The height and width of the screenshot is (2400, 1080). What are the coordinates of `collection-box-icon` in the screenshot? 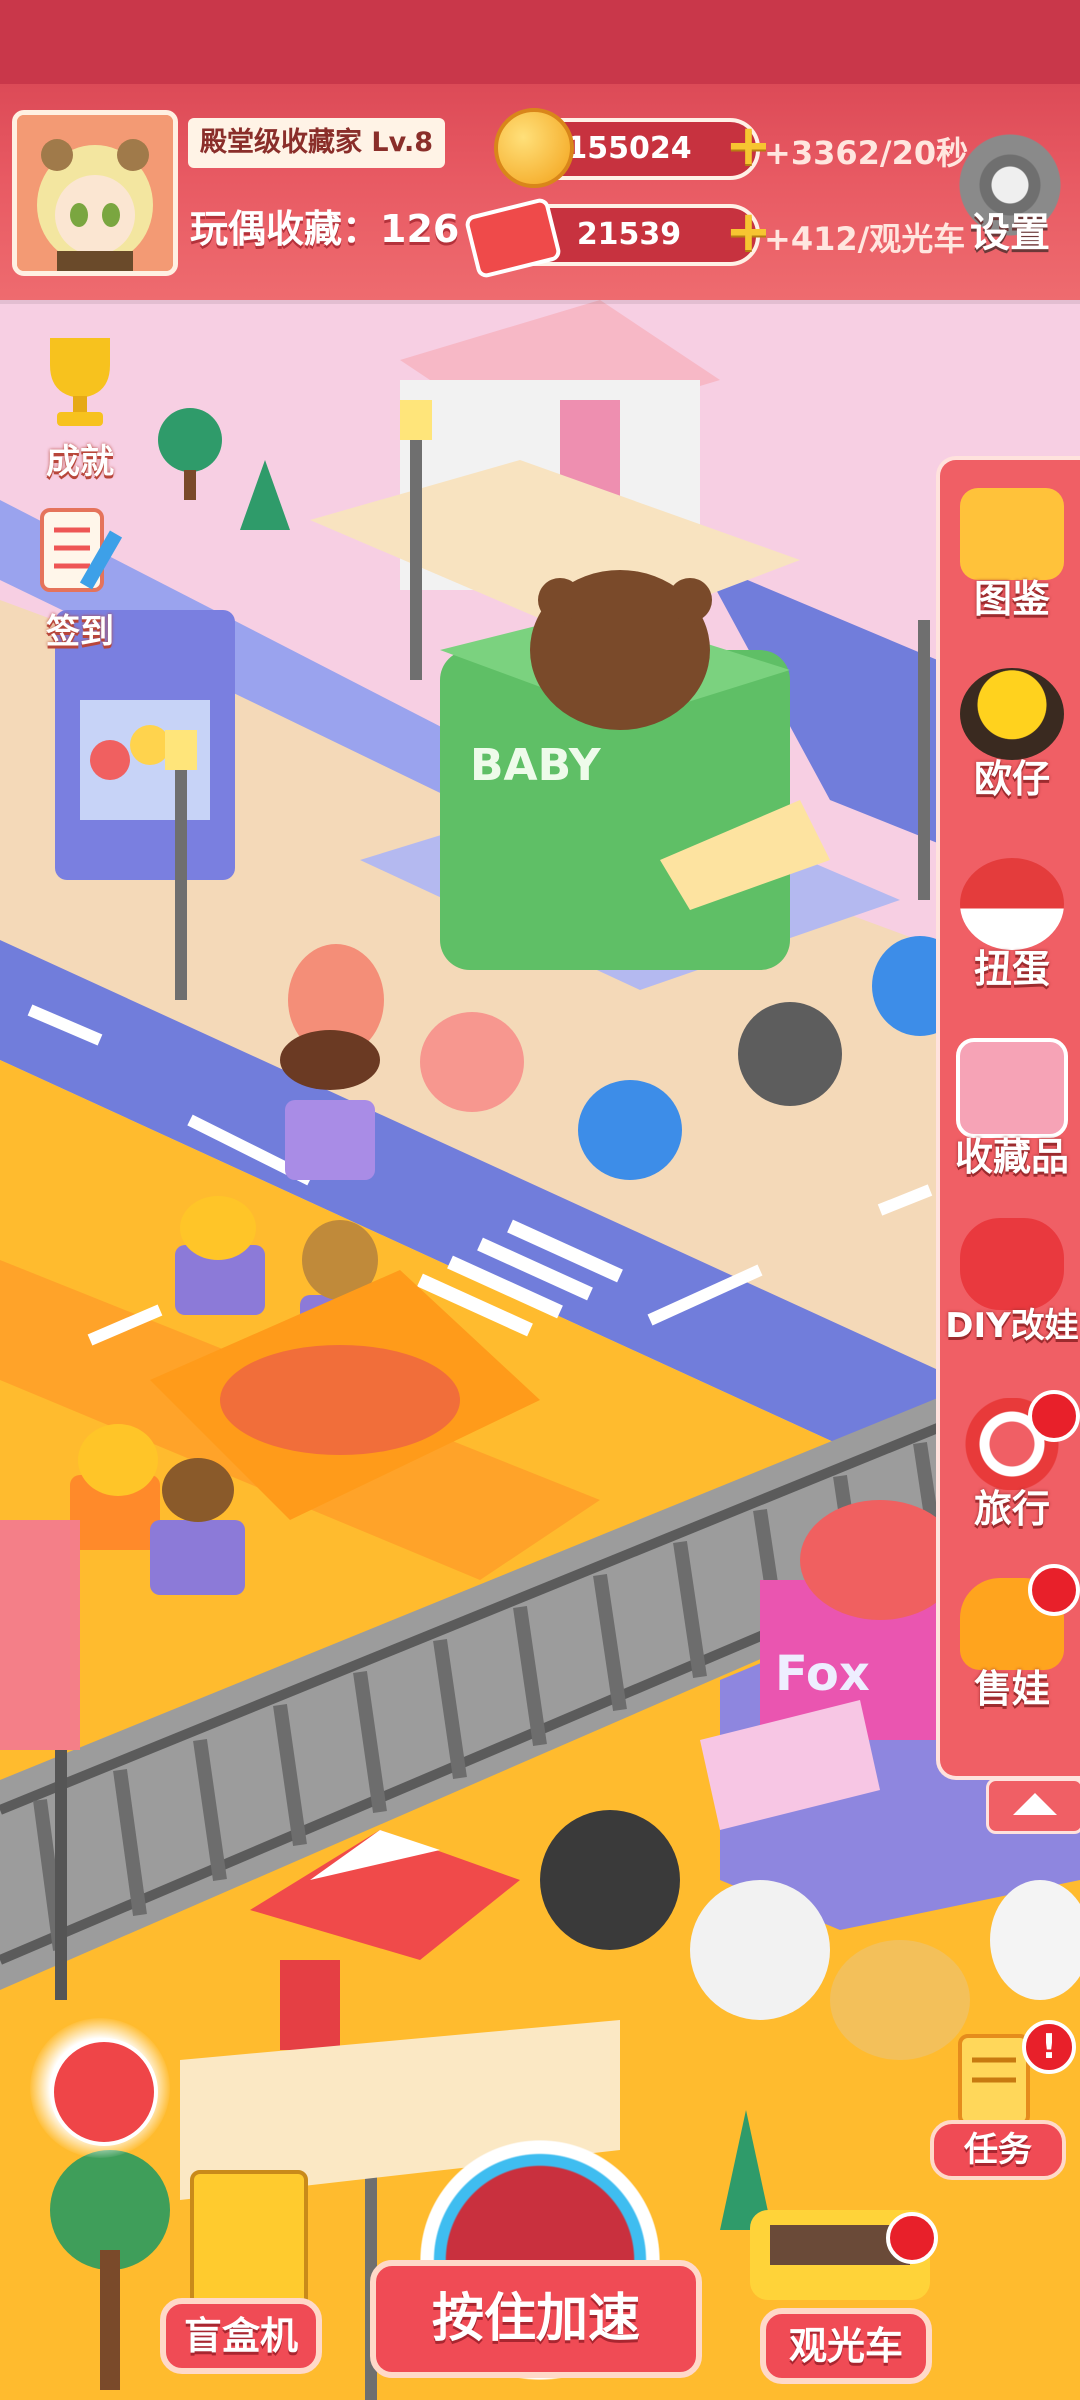 It's located at (1012, 1088).